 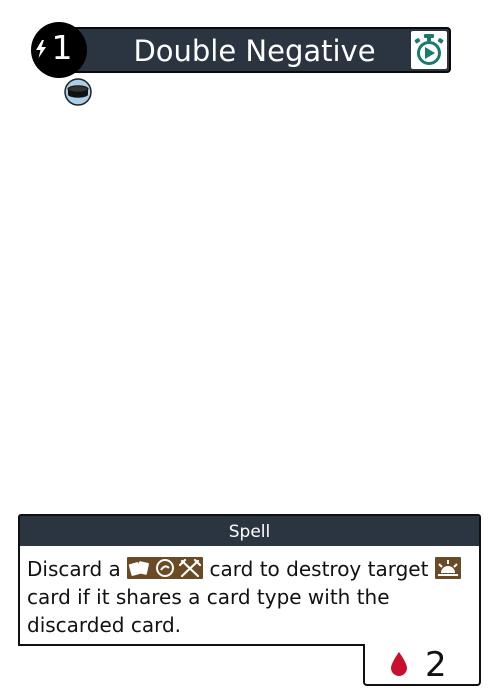 I want to click on card-title: Double Negative, so click(x=254, y=51).